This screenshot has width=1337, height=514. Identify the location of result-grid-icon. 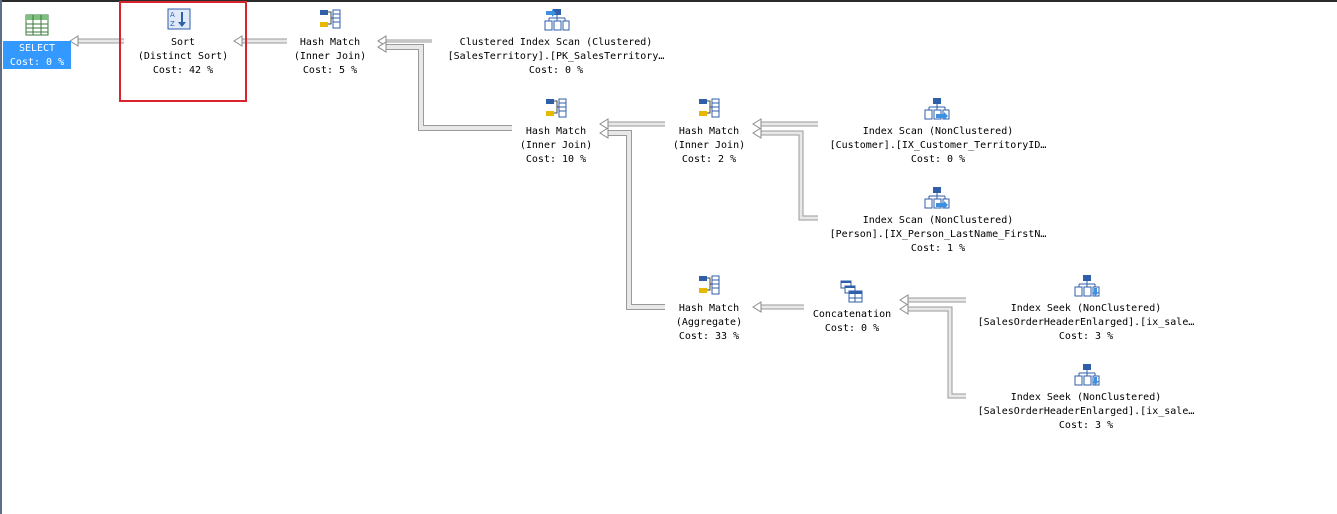
(37, 25).